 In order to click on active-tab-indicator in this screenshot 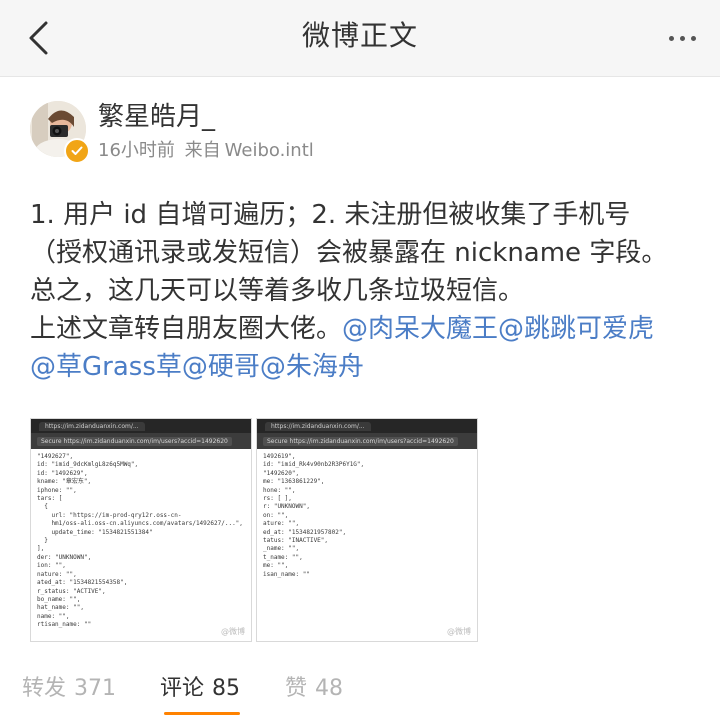, I will do `click(202, 713)`.